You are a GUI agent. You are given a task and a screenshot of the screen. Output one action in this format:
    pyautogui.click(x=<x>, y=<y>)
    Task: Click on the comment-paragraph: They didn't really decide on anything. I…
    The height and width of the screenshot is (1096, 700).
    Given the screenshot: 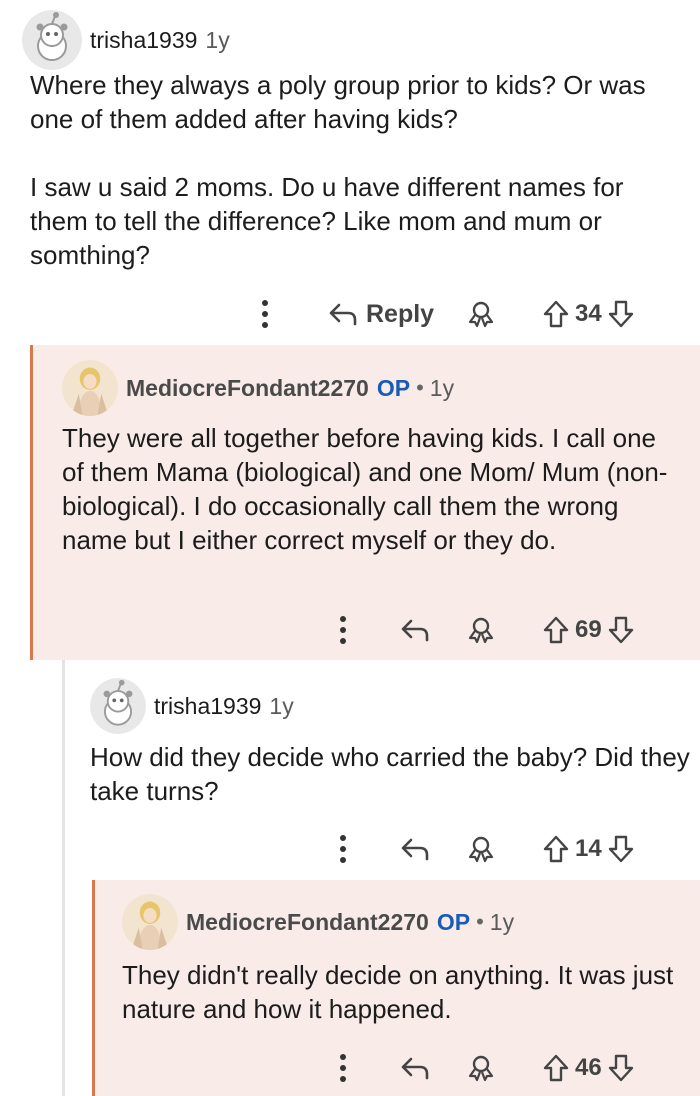 What is the action you would take?
    pyautogui.click(x=398, y=992)
    